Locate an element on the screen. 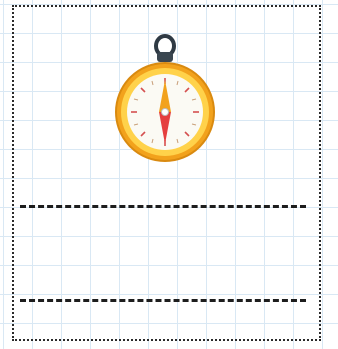 The width and height of the screenshot is (338, 349). compass-icon is located at coordinates (165, 98).